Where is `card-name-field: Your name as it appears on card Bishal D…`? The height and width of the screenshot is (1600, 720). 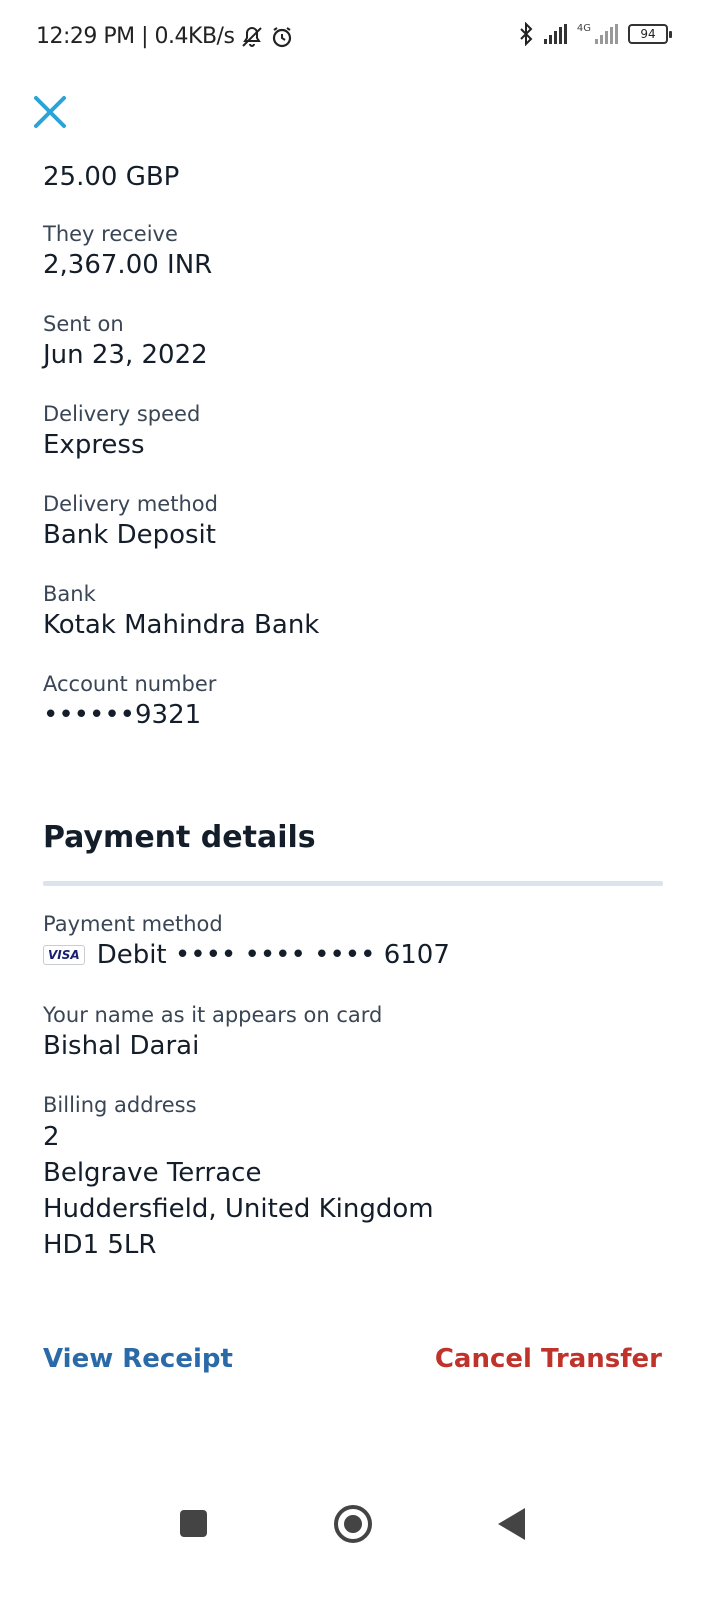 card-name-field: Your name as it appears on card Bishal D… is located at coordinates (212, 1032).